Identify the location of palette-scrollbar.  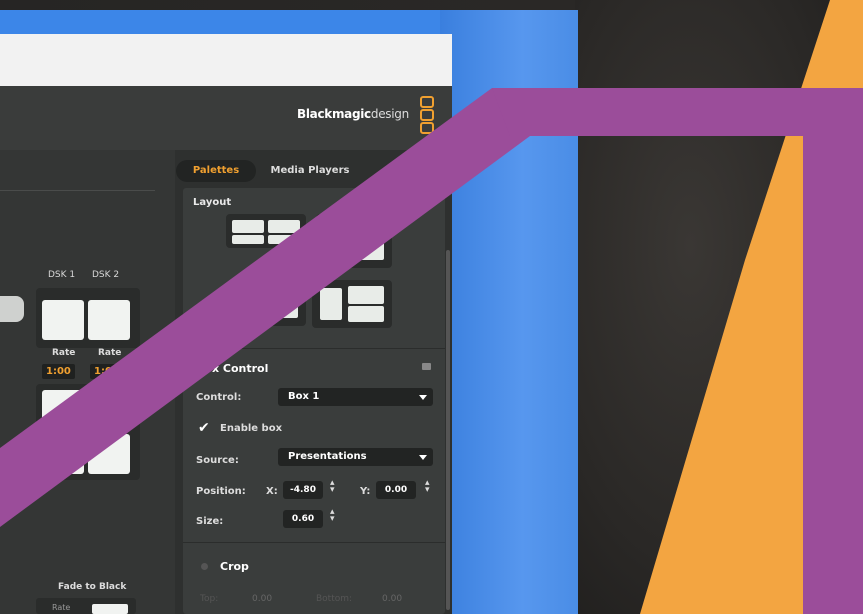
(448, 430).